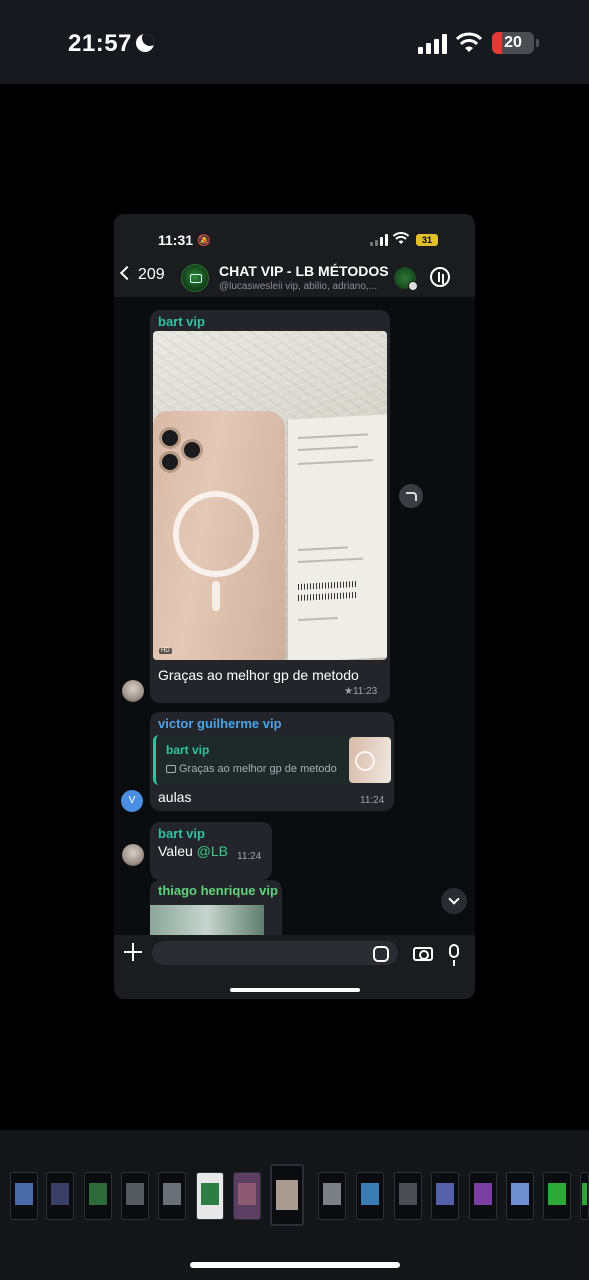 The height and width of the screenshot is (1280, 589). I want to click on battery-icon: 31, so click(427, 240).